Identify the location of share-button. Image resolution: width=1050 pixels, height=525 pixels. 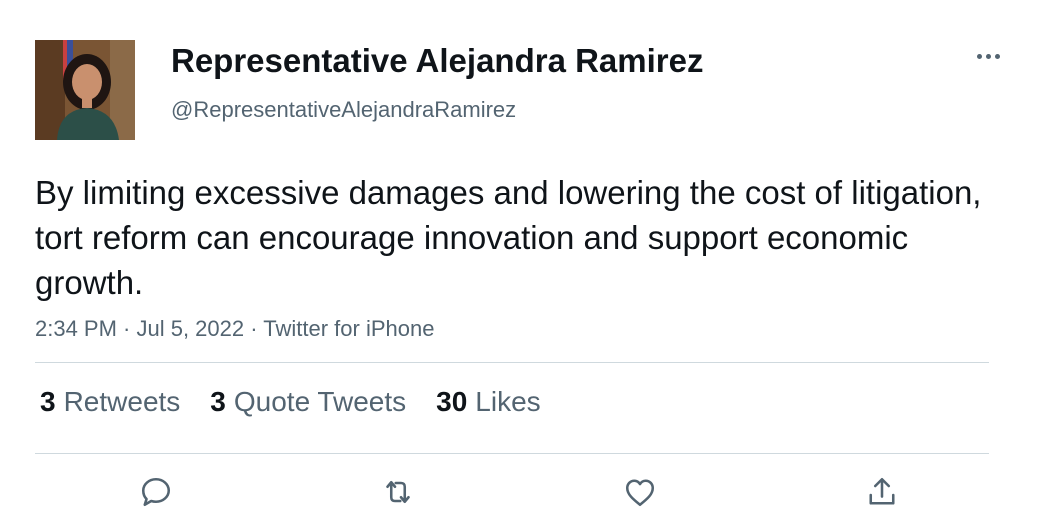
(882, 492).